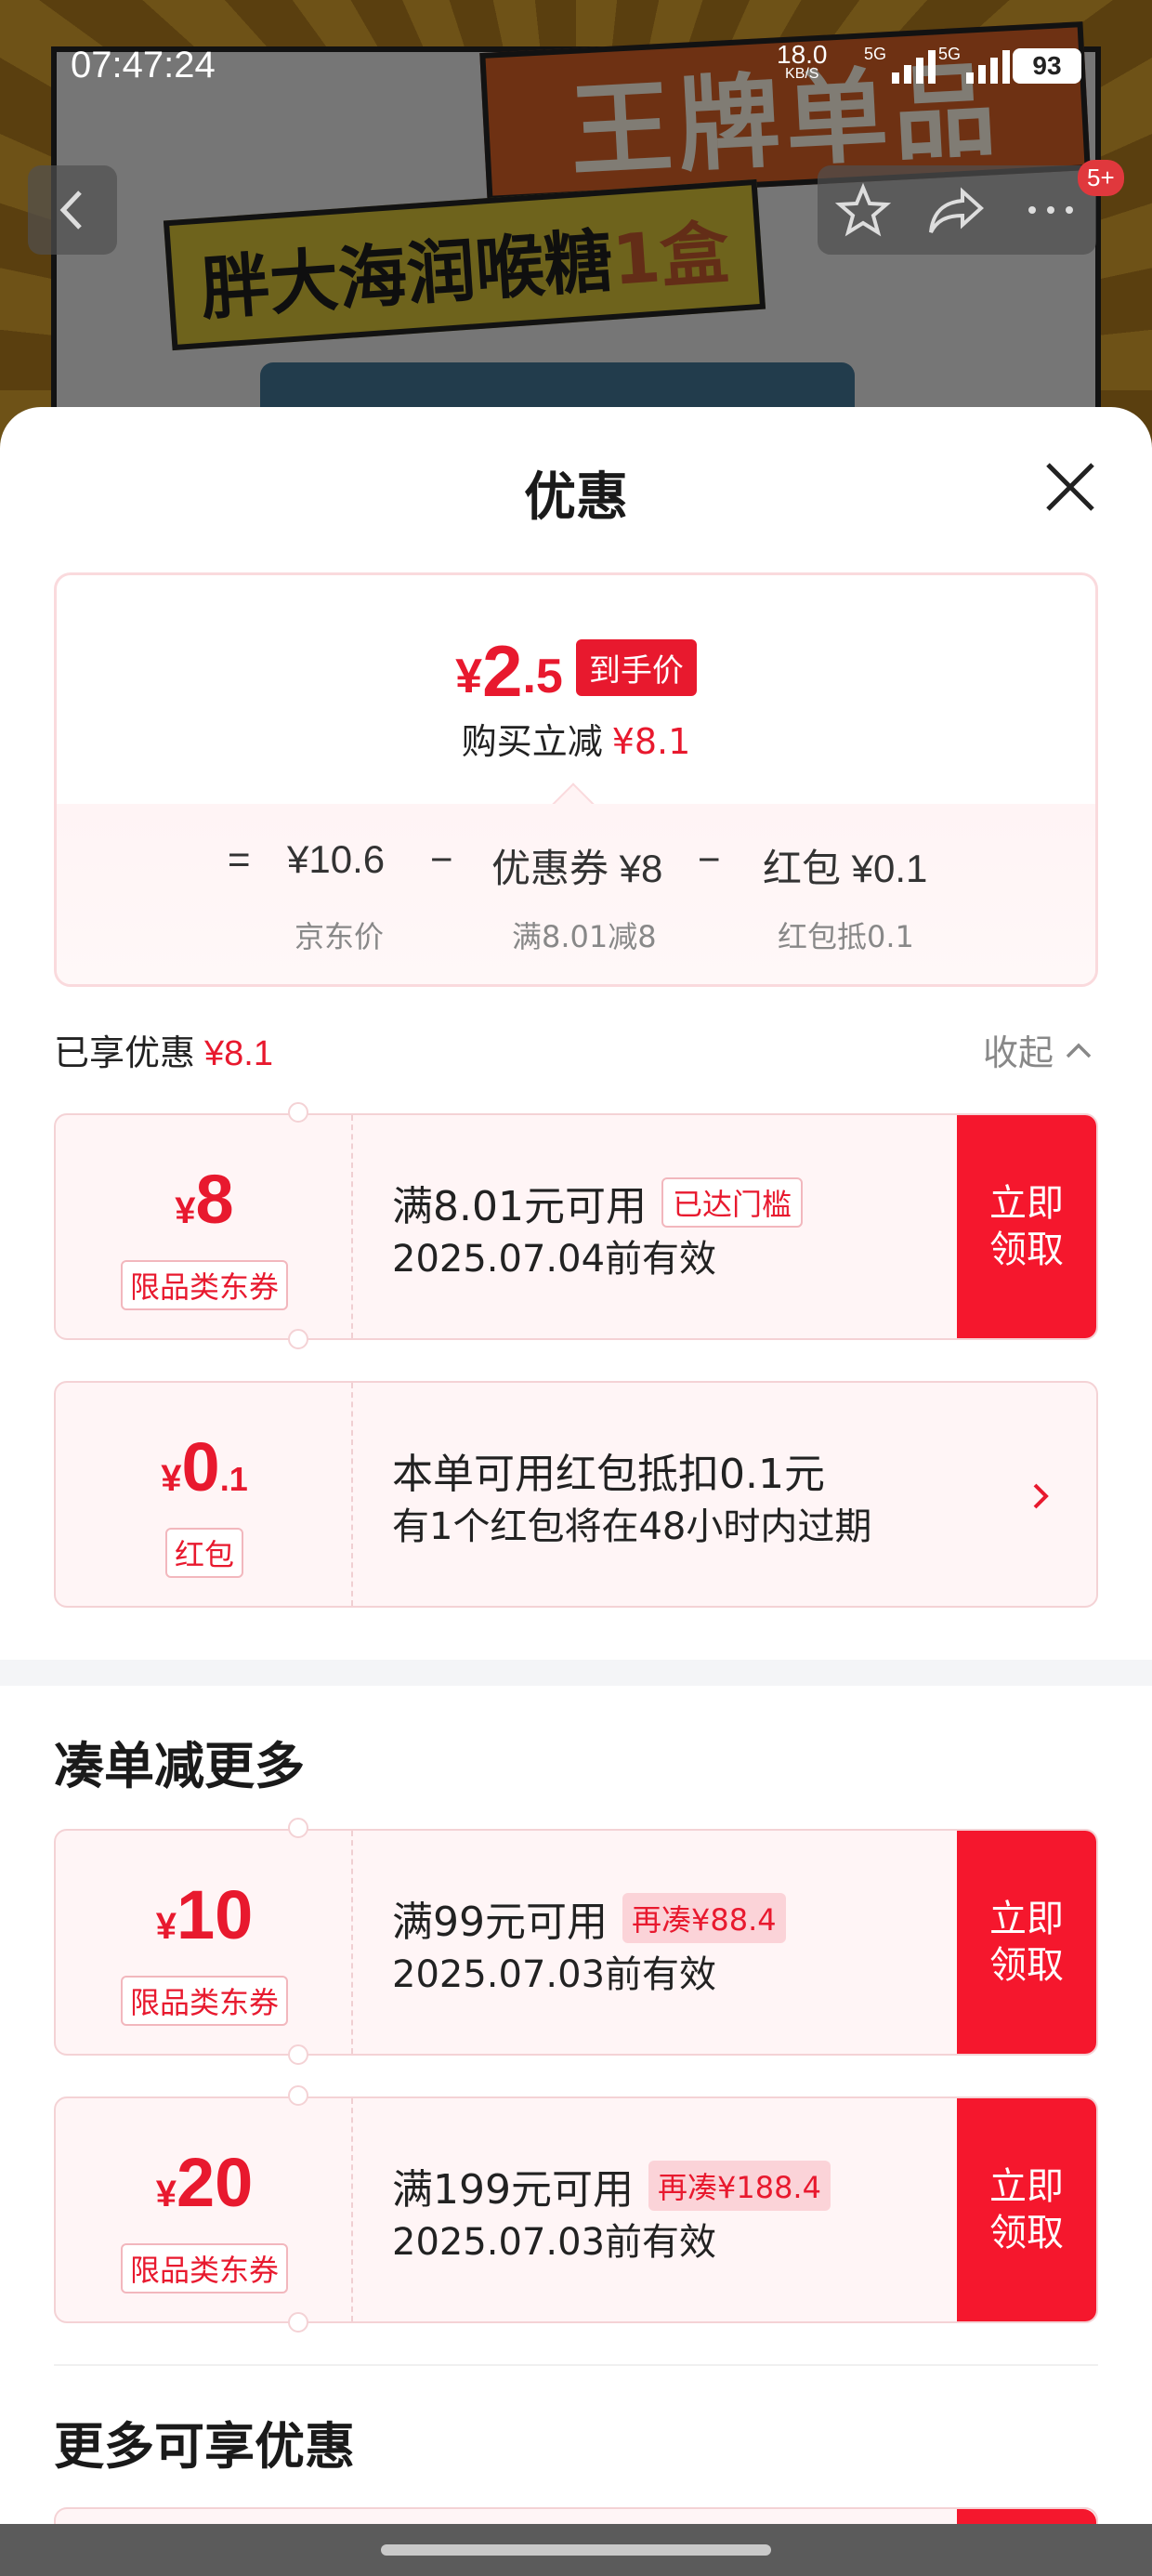 The width and height of the screenshot is (1152, 2576). I want to click on chevron-left-icon, so click(70, 210).